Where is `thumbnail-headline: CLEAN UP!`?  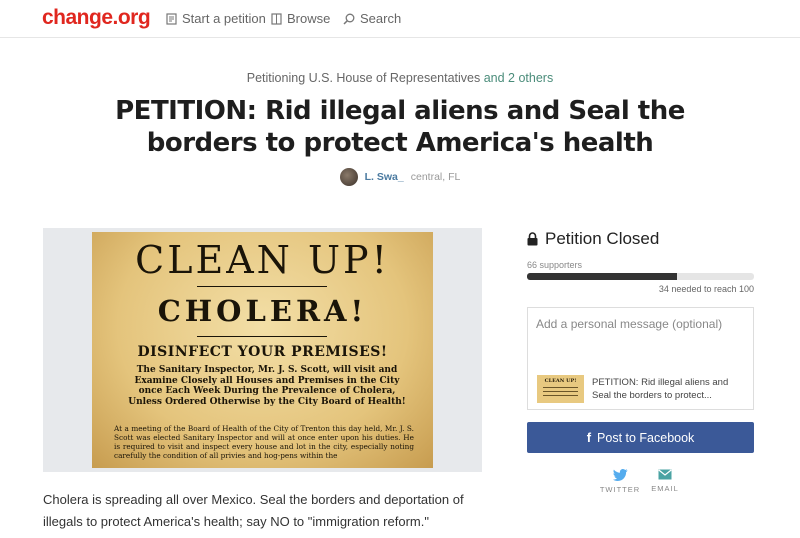 thumbnail-headline: CLEAN UP! is located at coordinates (560, 381).